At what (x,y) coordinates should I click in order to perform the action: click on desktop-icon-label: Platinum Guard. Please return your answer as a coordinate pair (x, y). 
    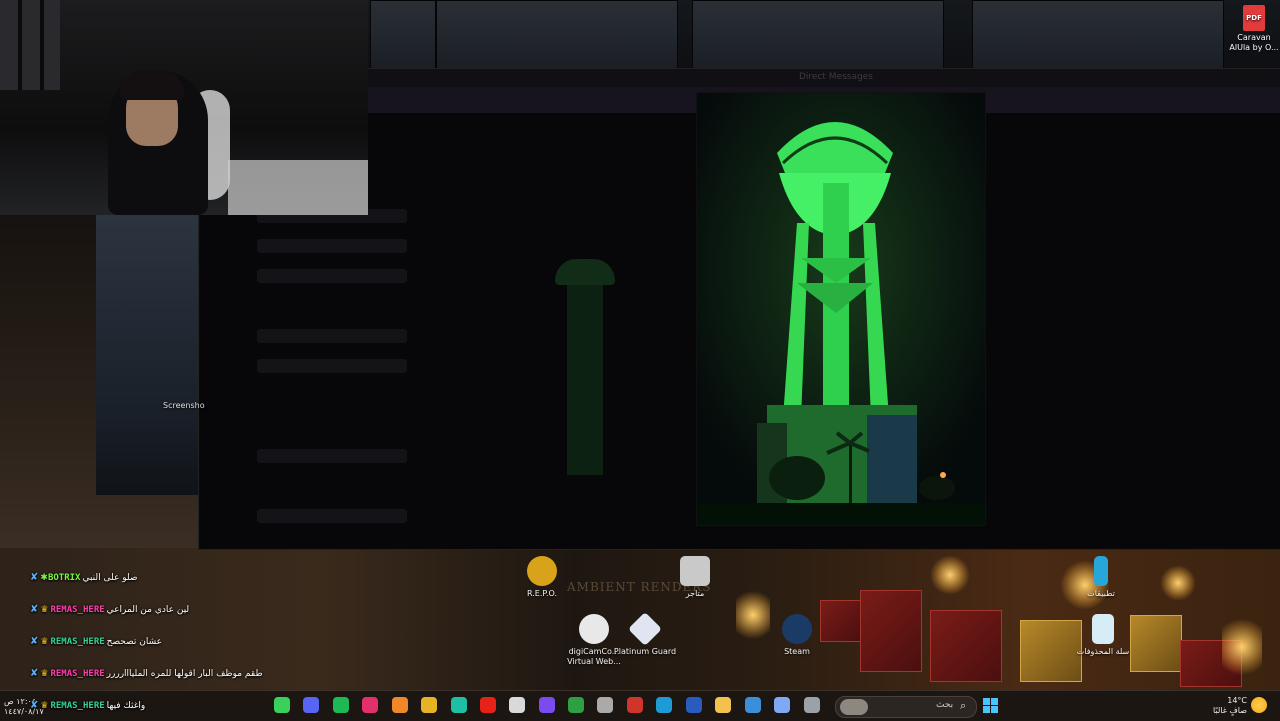
    Looking at the image, I should click on (645, 651).